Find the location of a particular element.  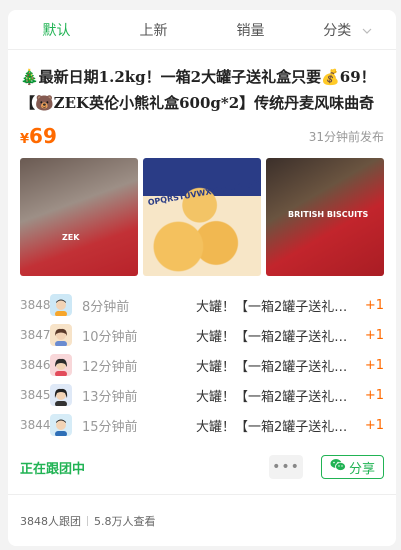

following-status: 正在跟团中 is located at coordinates (53, 469).